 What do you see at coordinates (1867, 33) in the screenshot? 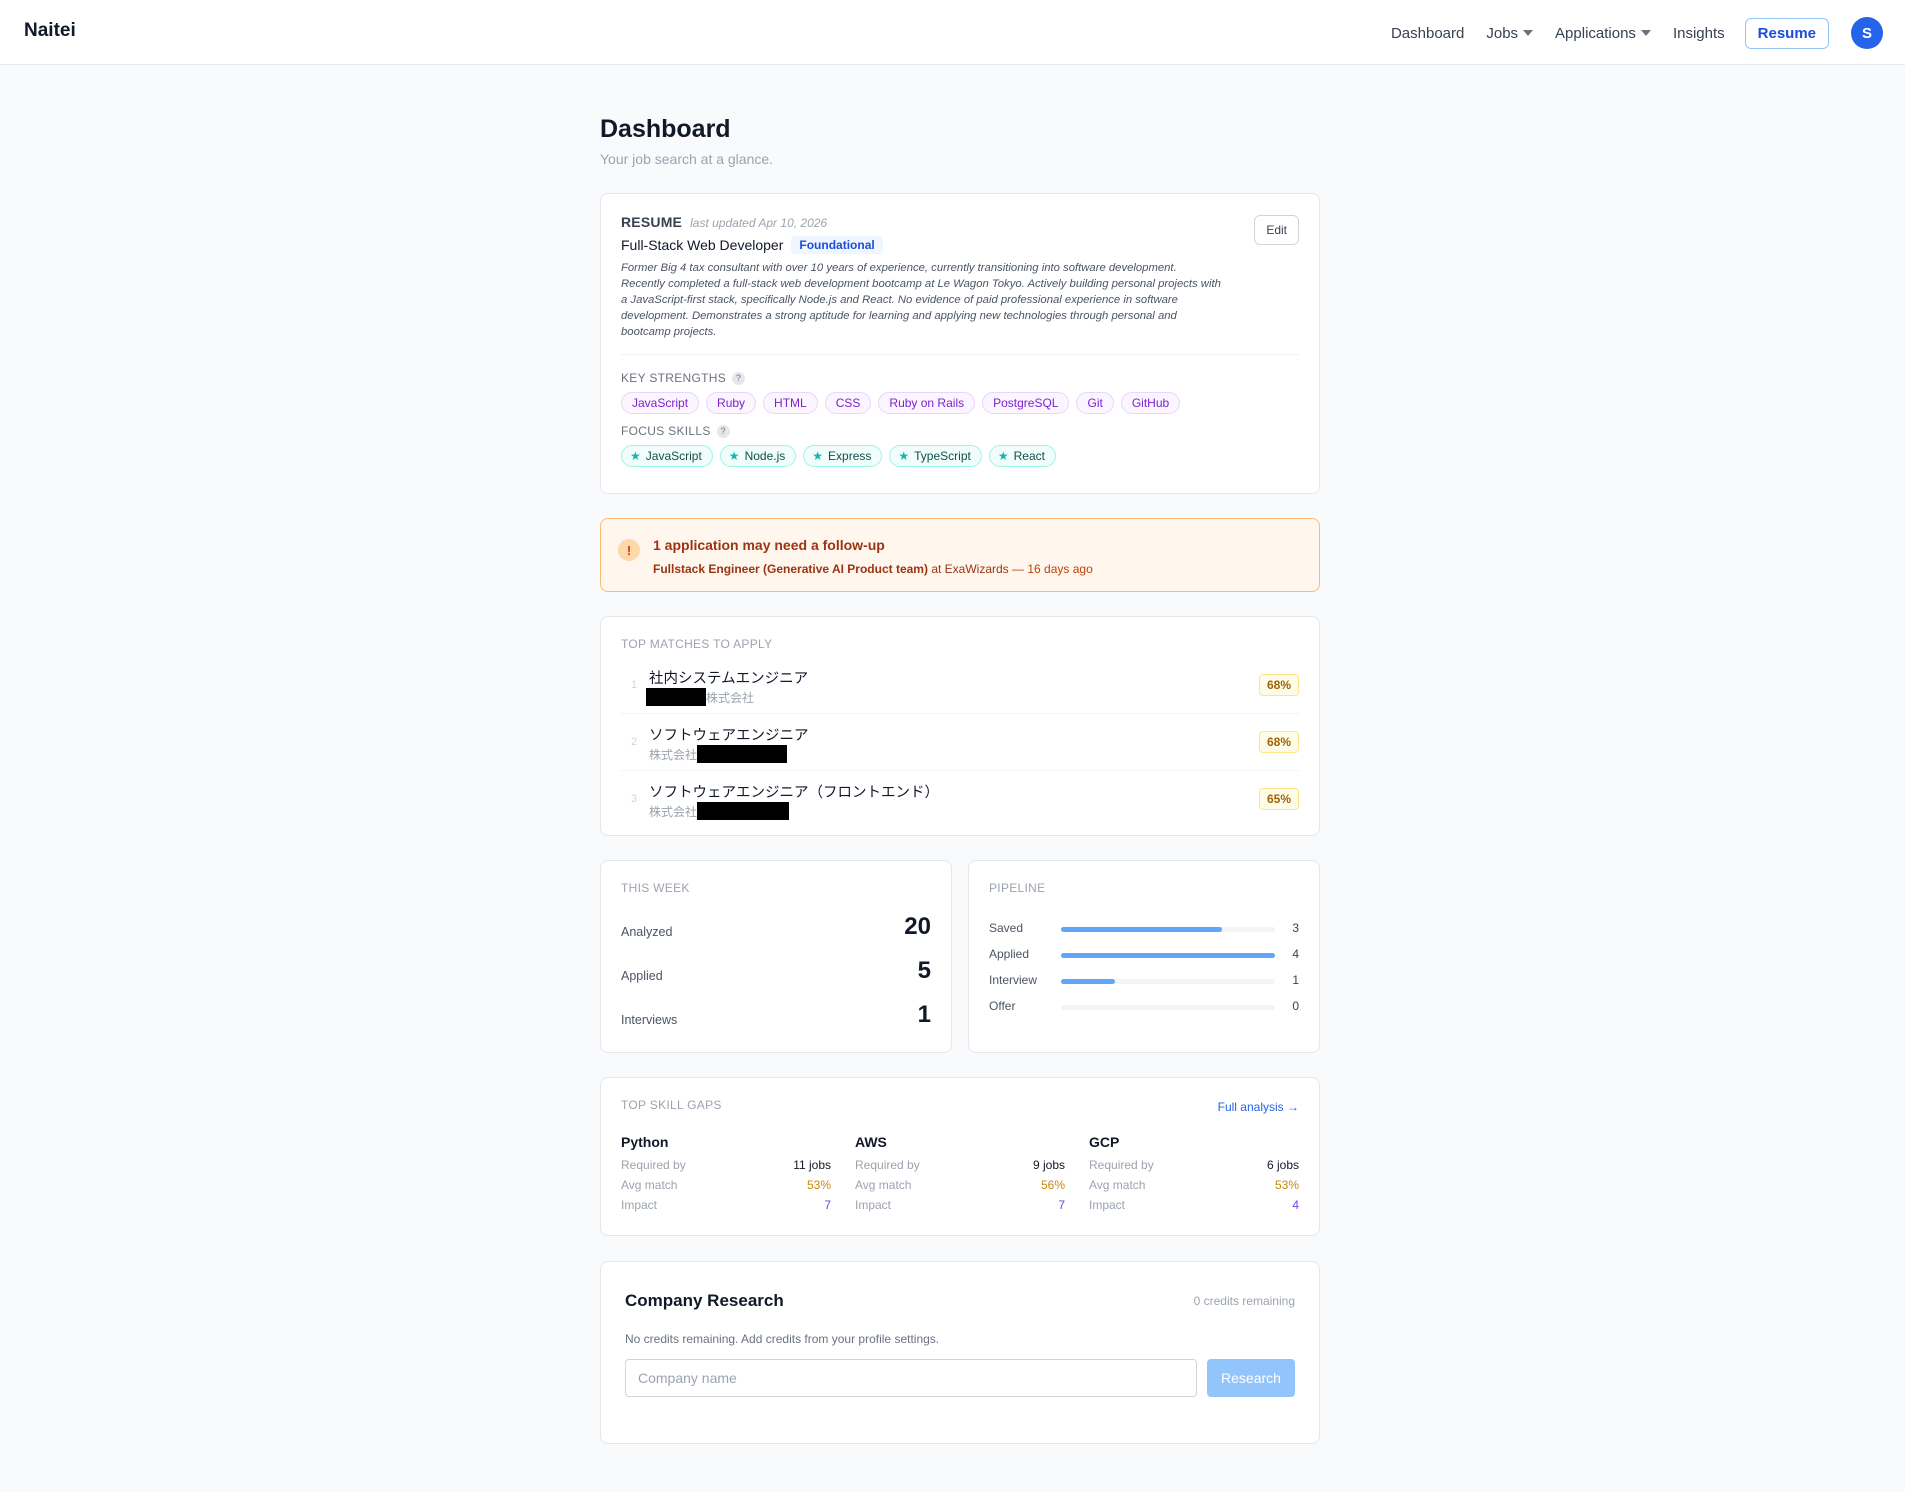
I see `user-avatar: S` at bounding box center [1867, 33].